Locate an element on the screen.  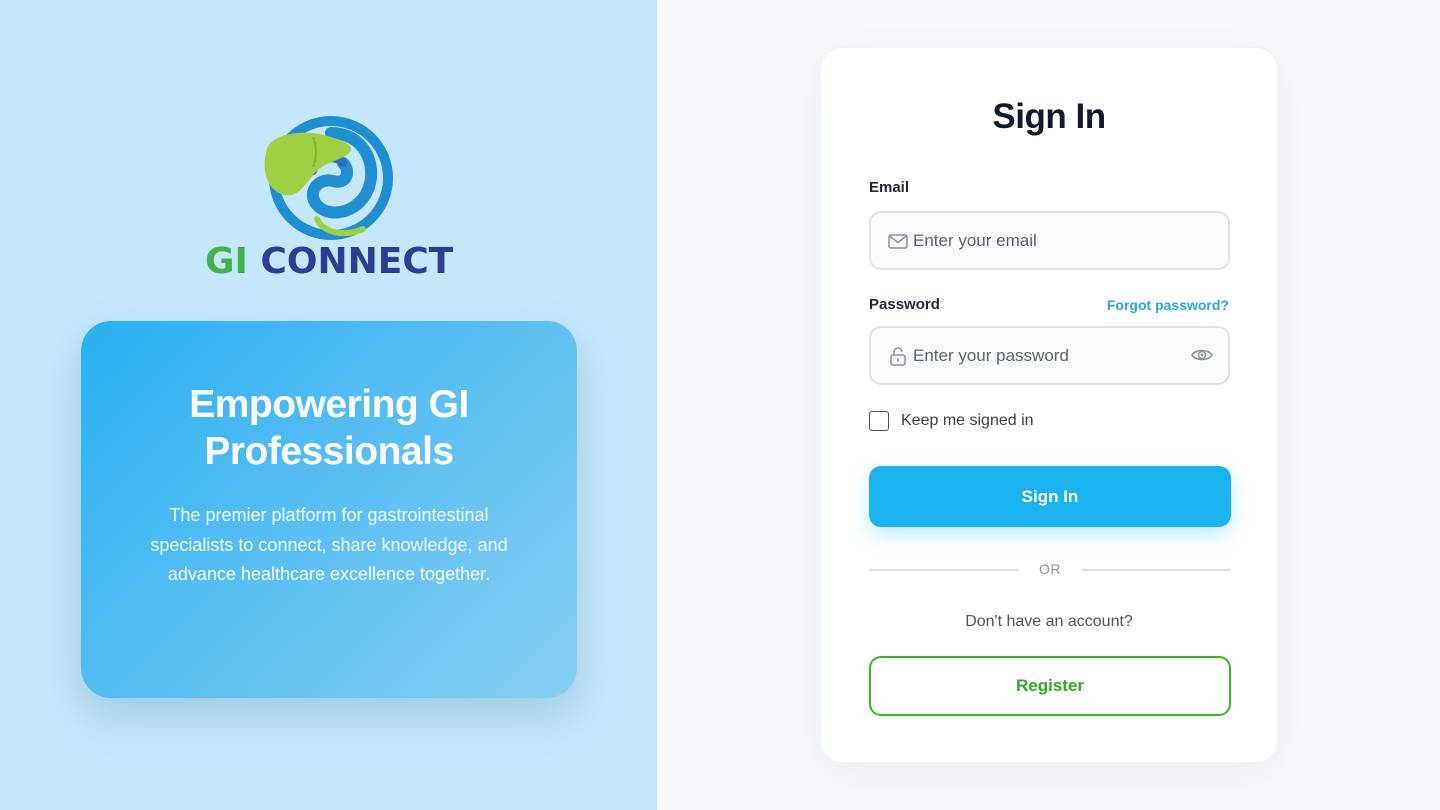
email-input is located at coordinates (1048, 240).